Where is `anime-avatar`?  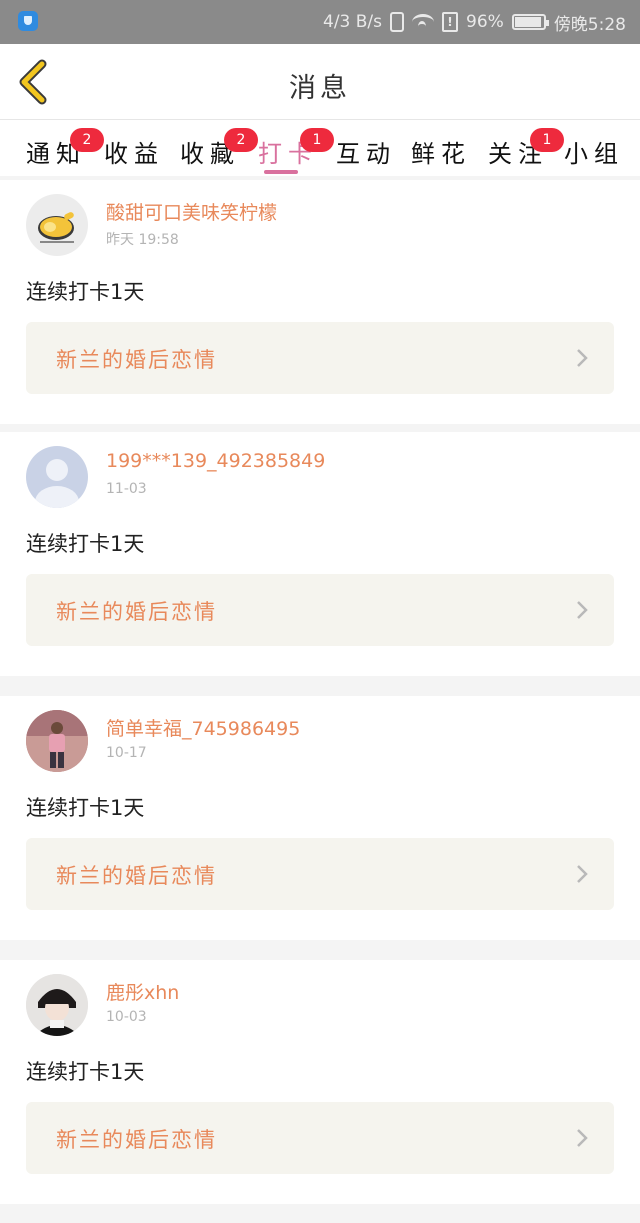 anime-avatar is located at coordinates (57, 1005).